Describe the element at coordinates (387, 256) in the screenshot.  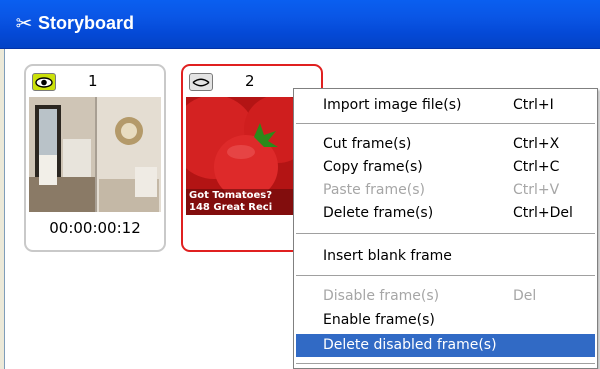
I see `menu-item-label: Insert blank frame` at that location.